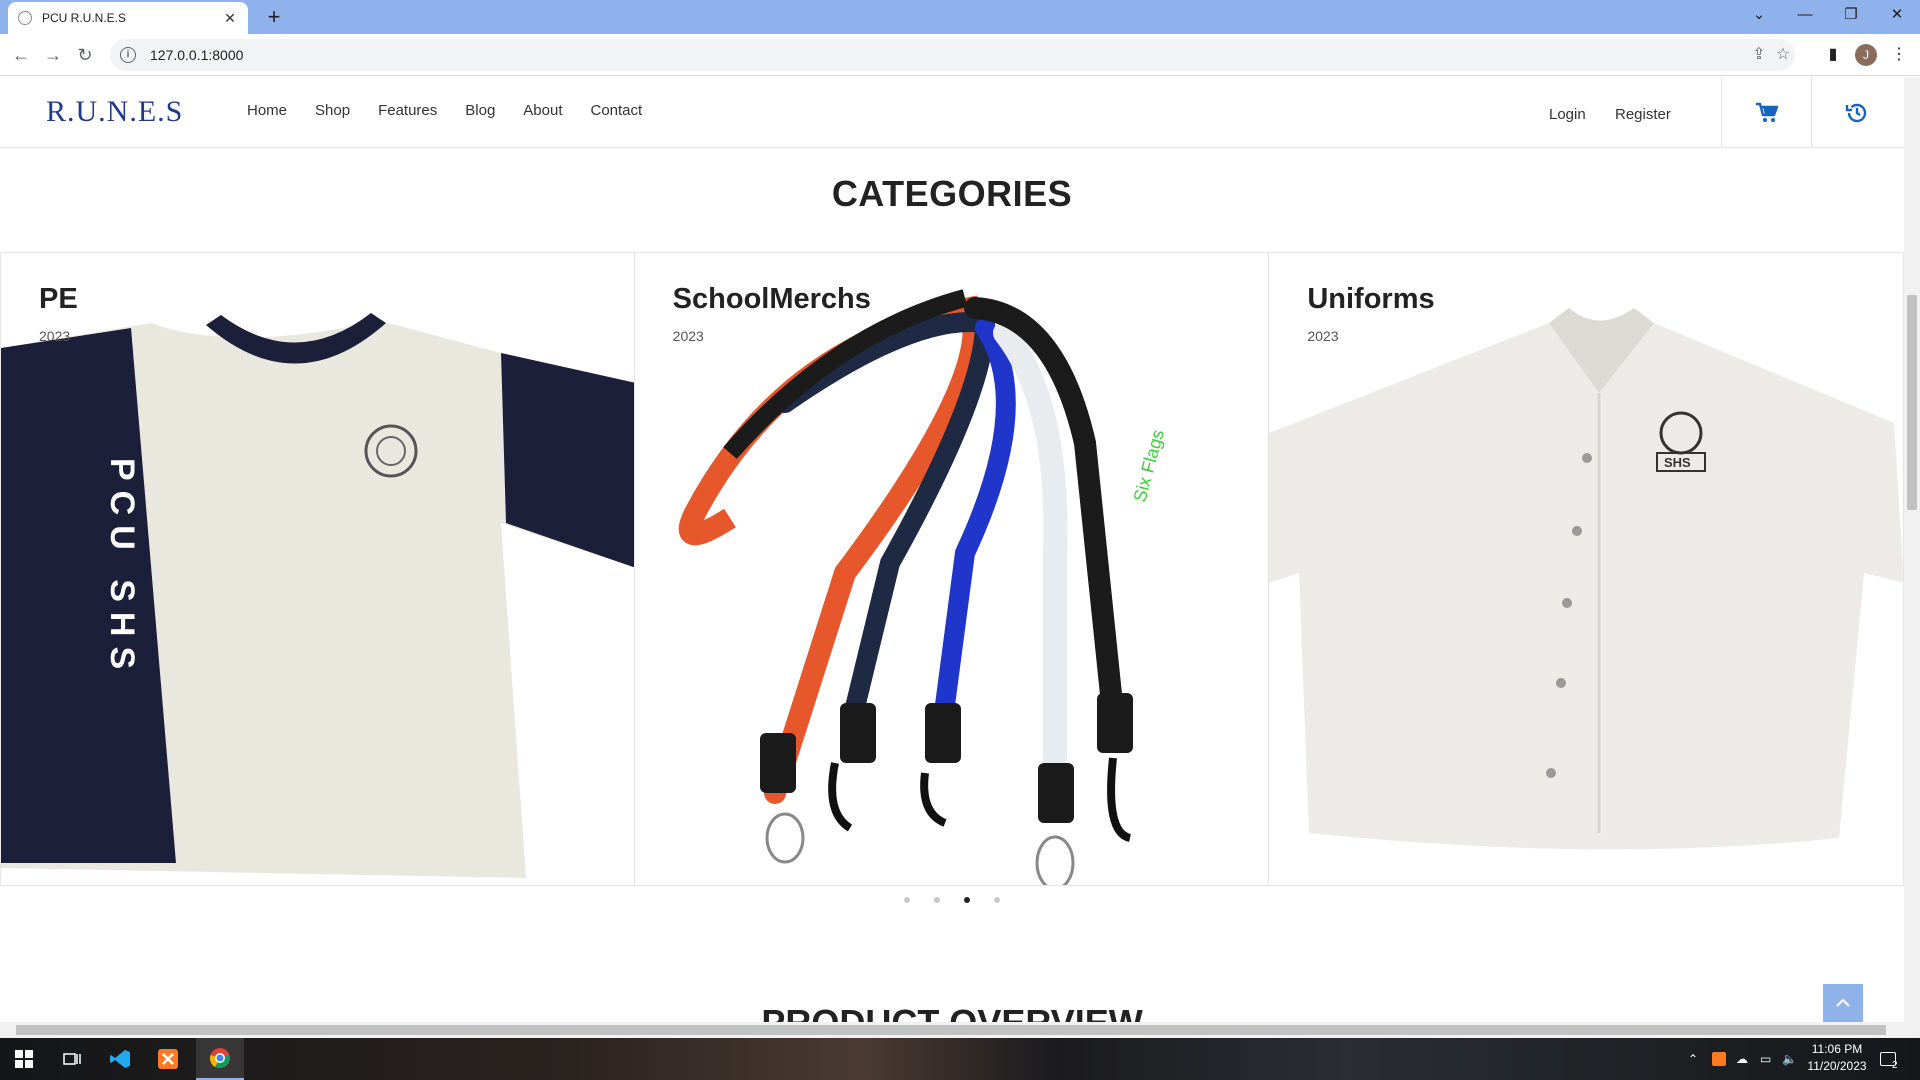  I want to click on back-arrow-icon: ←, so click(21, 55).